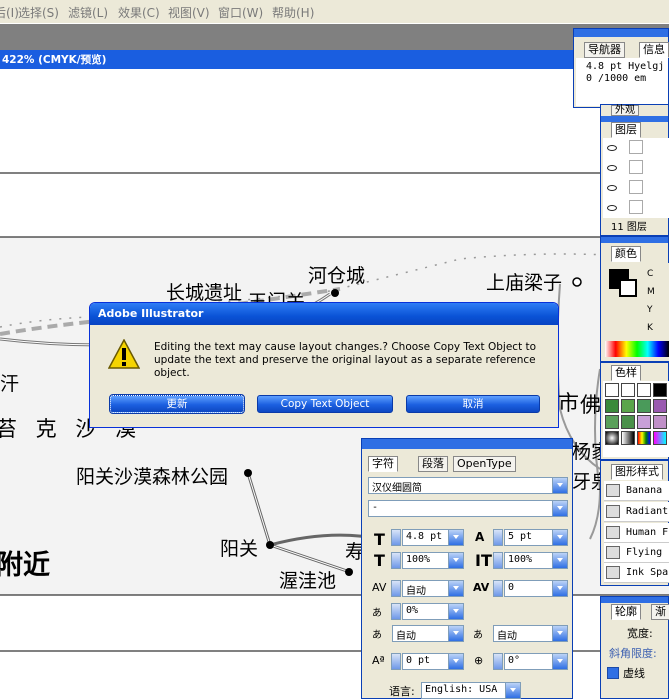  Describe the element at coordinates (636, 573) in the screenshot. I see `style-item: Ink Spa` at that location.